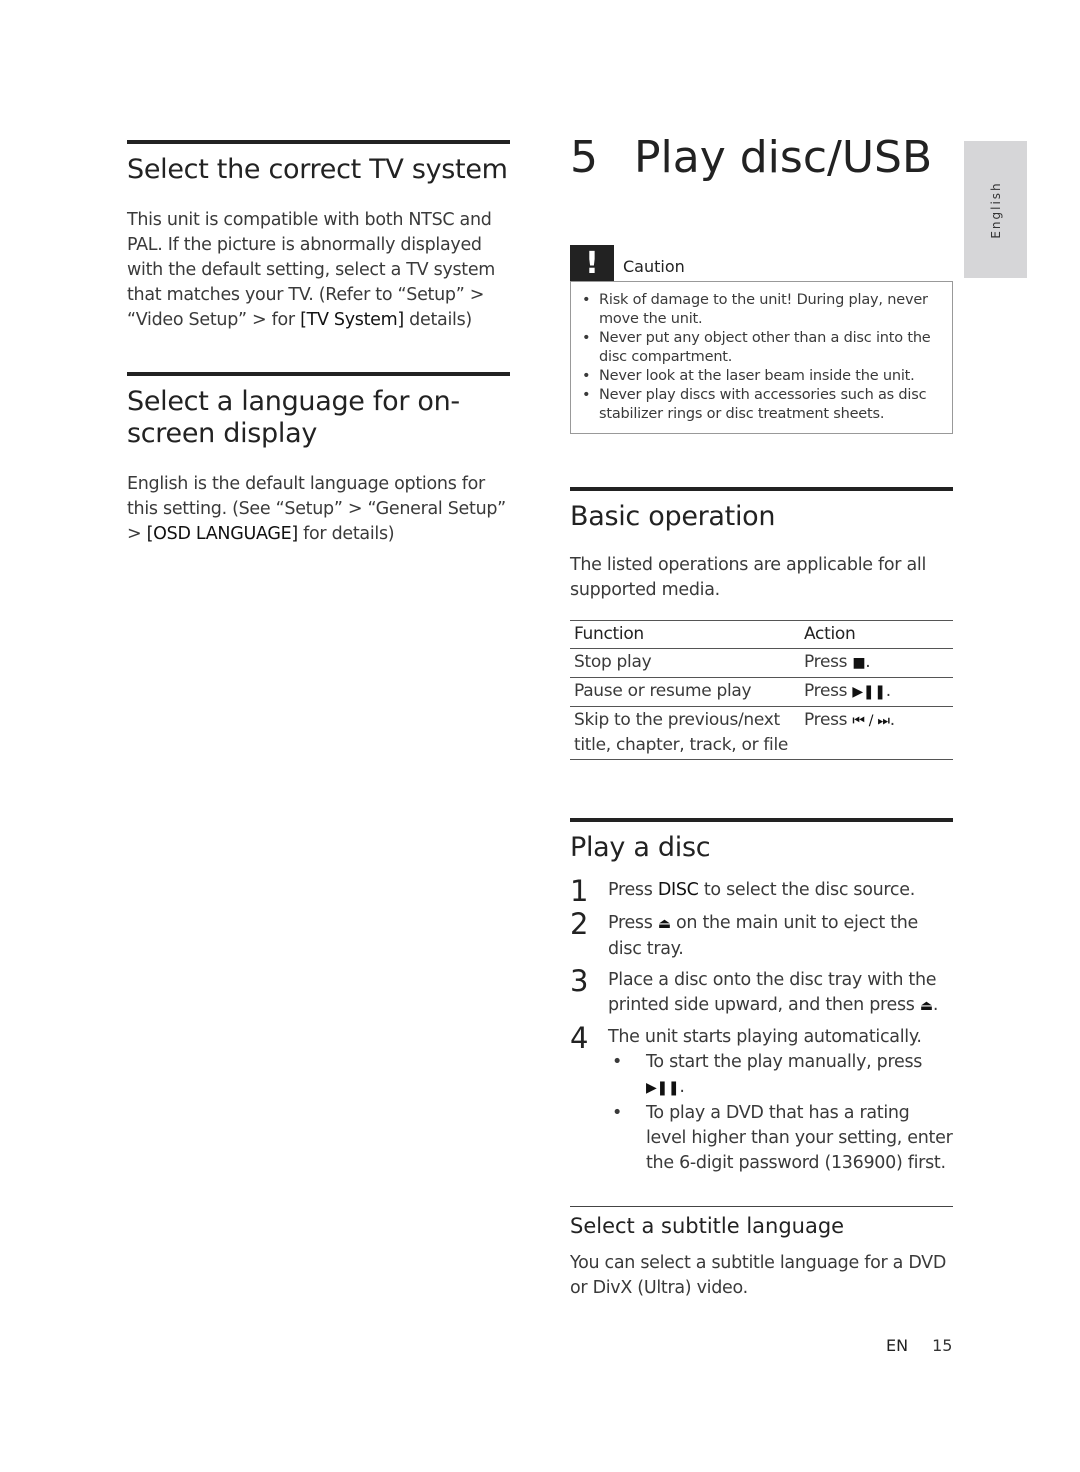 Image resolution: width=1080 pixels, height=1472 pixels. Describe the element at coordinates (876, 634) in the screenshot. I see `column-header-action: Action` at that location.